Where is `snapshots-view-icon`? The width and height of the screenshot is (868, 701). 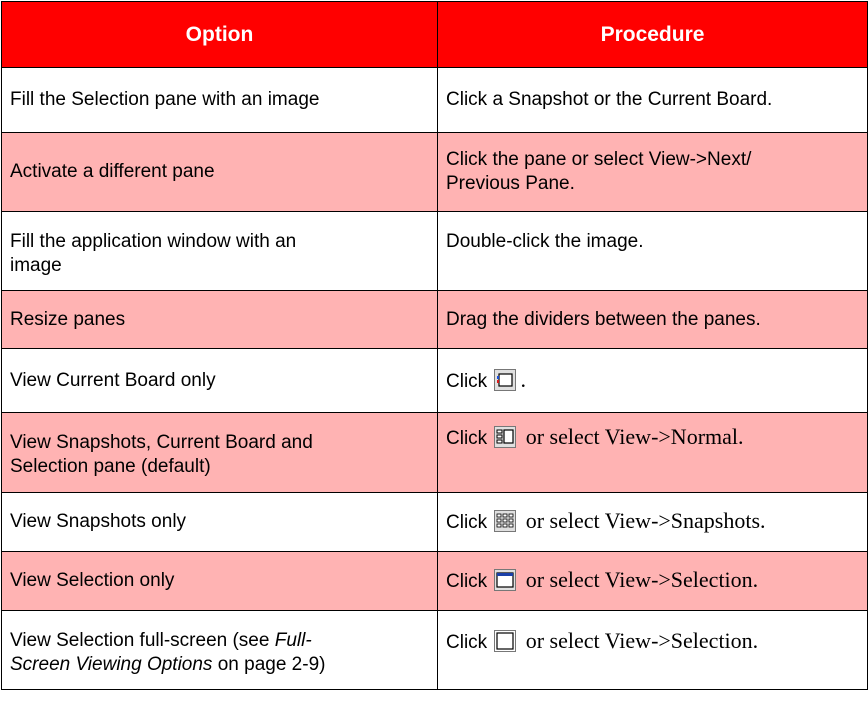 snapshots-view-icon is located at coordinates (505, 521).